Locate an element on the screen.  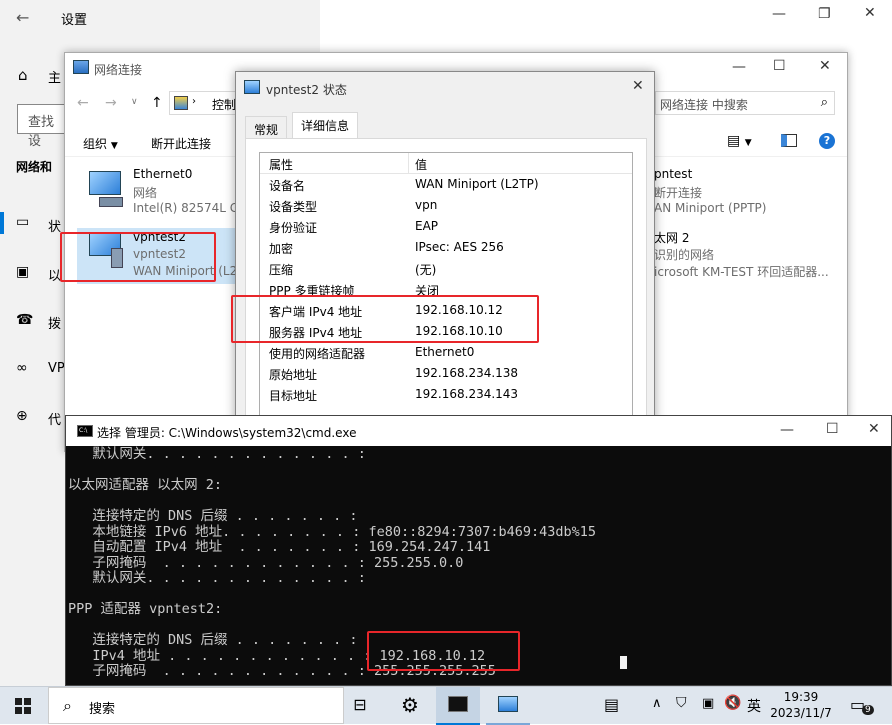
network-taskbar-glyph is located at coordinates (508, 704).